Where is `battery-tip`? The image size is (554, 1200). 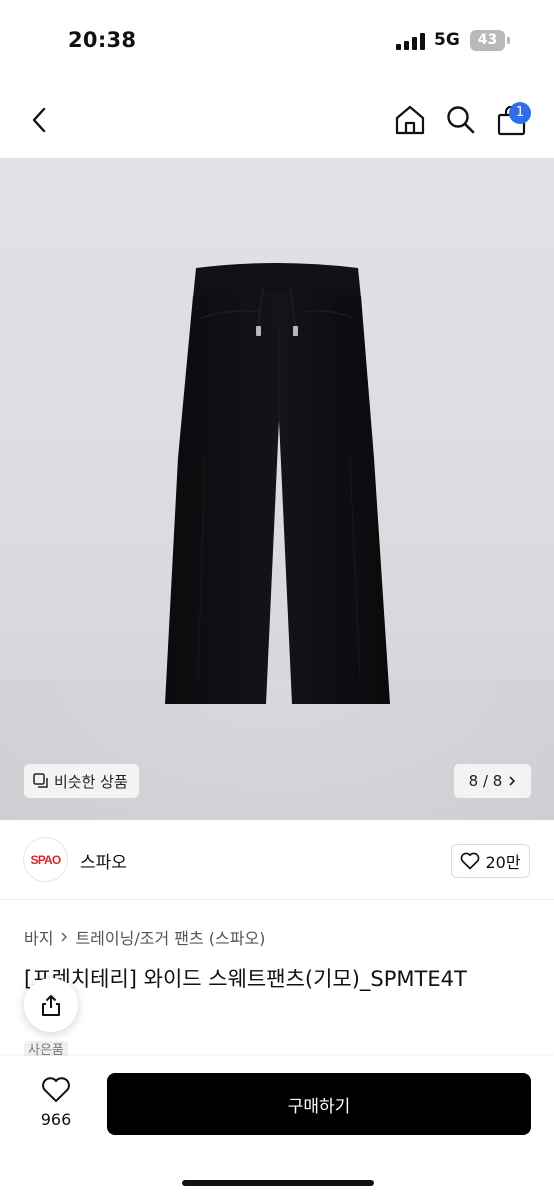
battery-tip is located at coordinates (508, 40).